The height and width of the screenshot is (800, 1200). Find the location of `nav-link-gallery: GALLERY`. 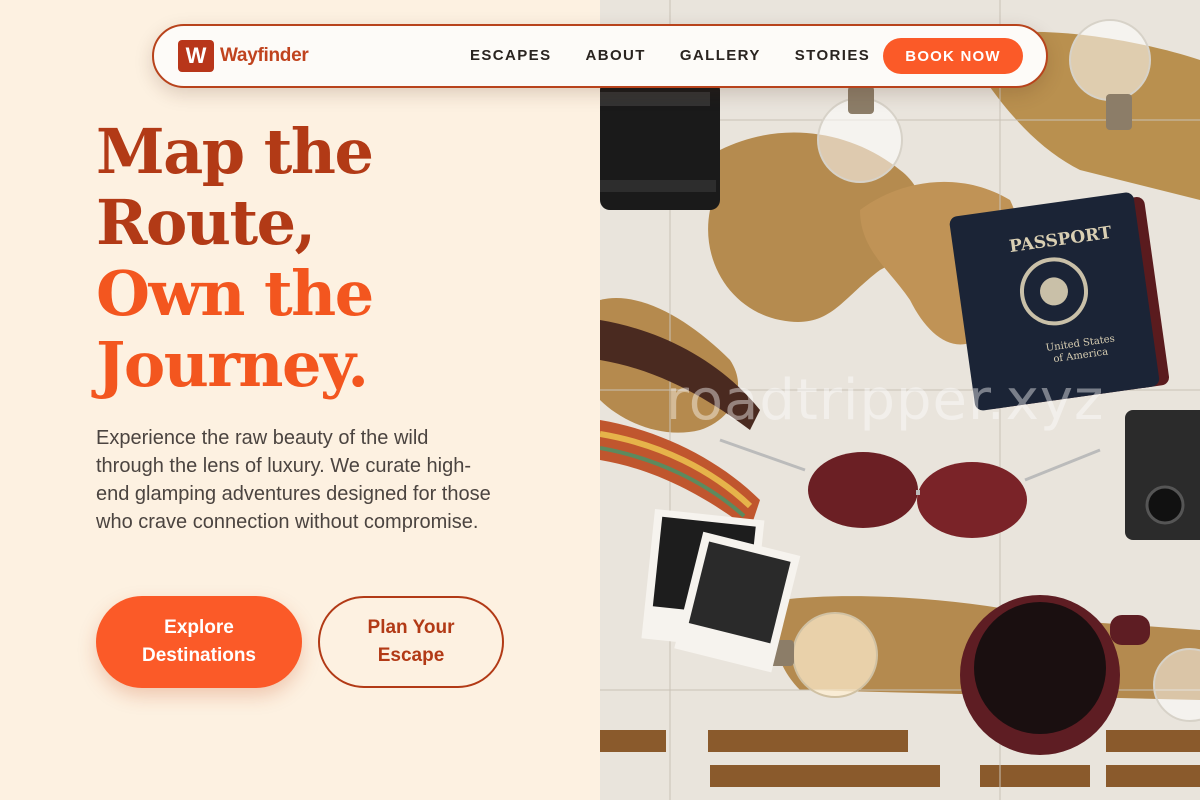

nav-link-gallery: GALLERY is located at coordinates (720, 55).